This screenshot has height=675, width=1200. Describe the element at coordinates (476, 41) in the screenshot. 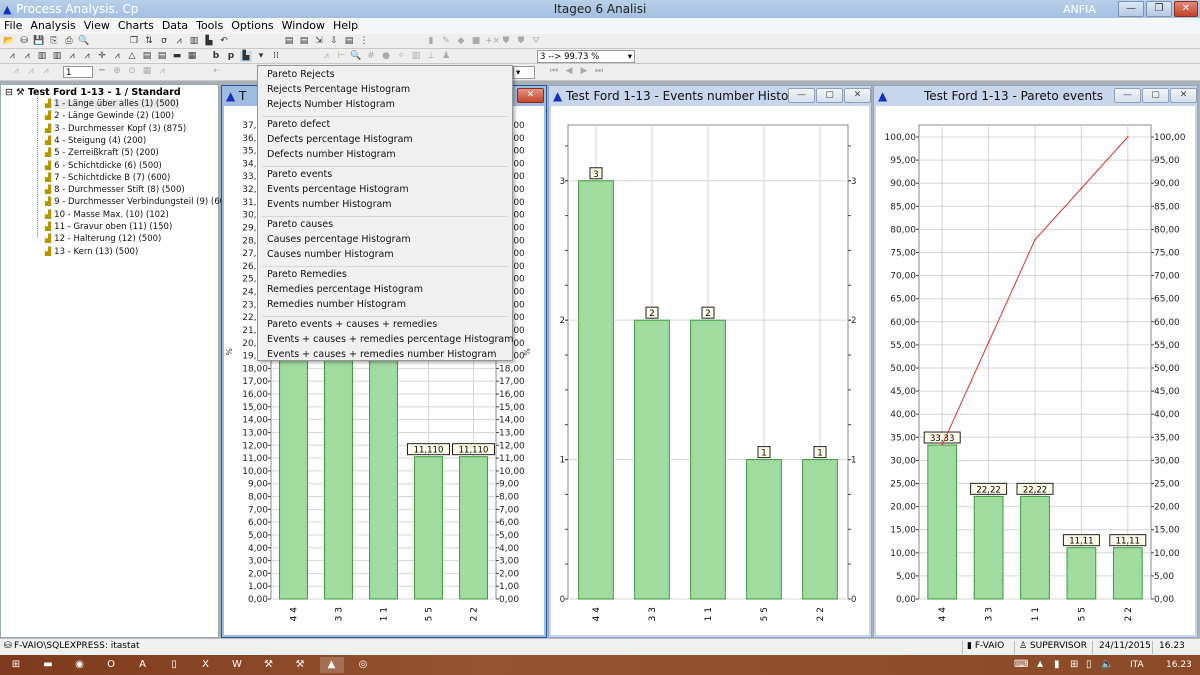

I see `stop-icon: ■` at that location.